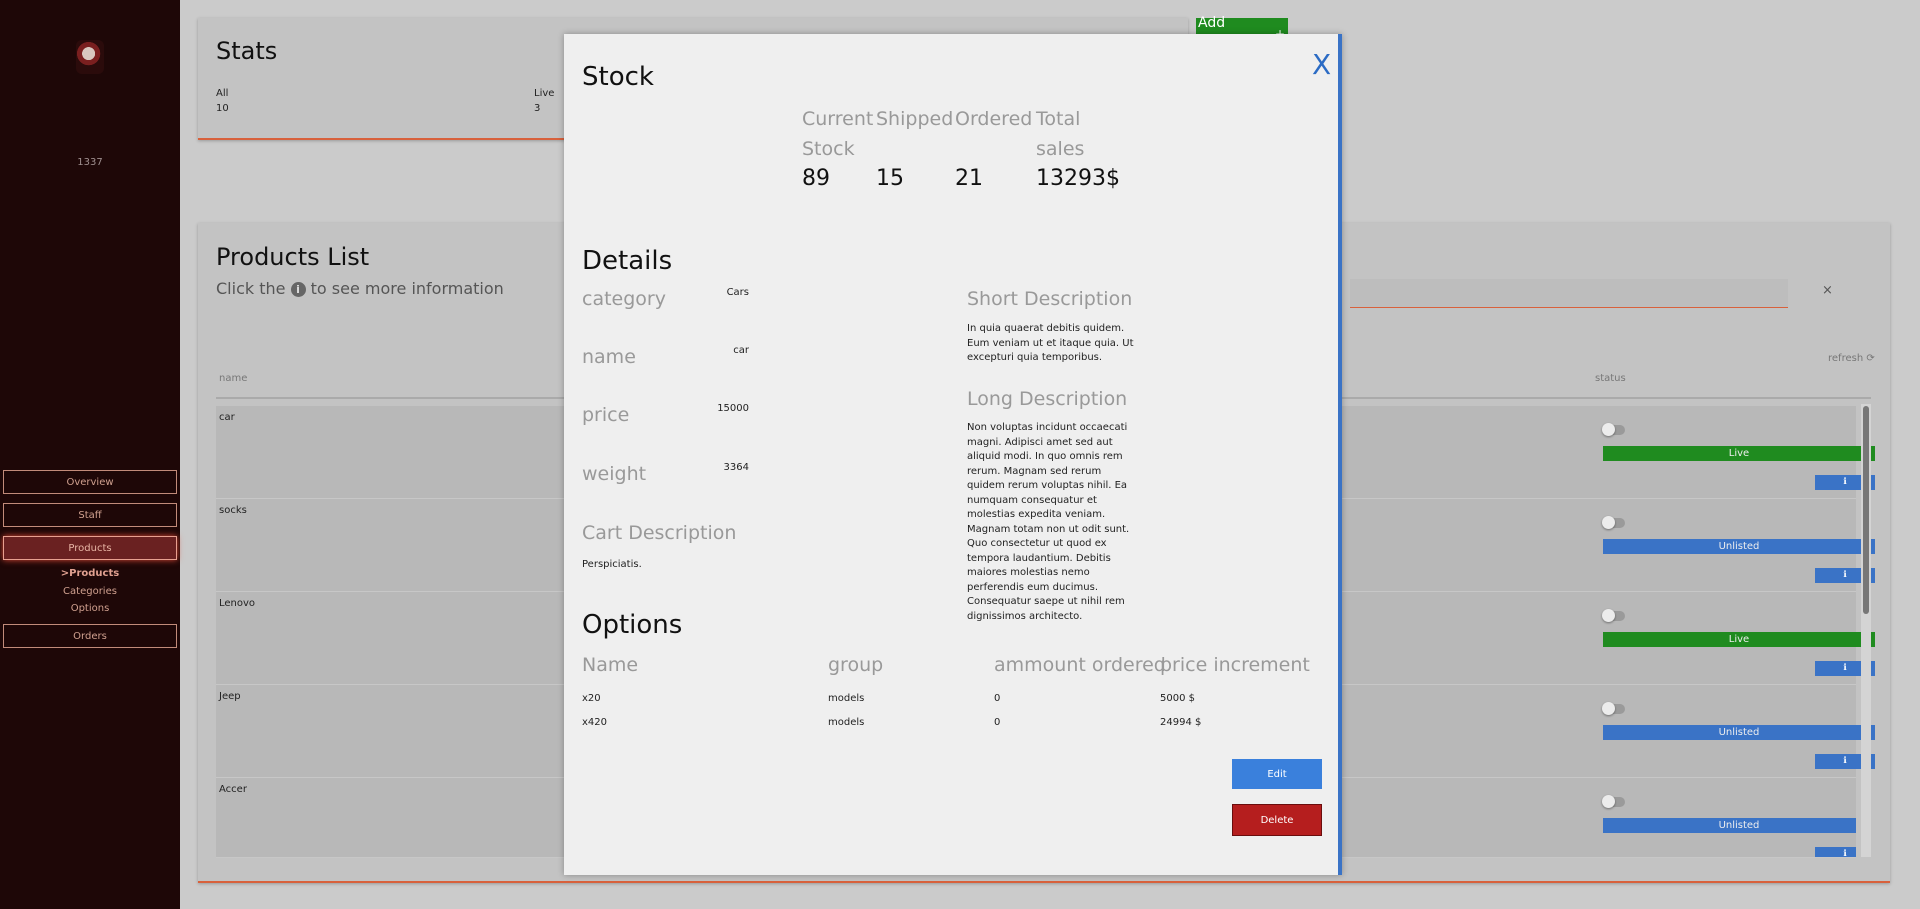 Image resolution: width=1920 pixels, height=909 pixels. What do you see at coordinates (632, 625) in the screenshot?
I see `options-title: Options` at bounding box center [632, 625].